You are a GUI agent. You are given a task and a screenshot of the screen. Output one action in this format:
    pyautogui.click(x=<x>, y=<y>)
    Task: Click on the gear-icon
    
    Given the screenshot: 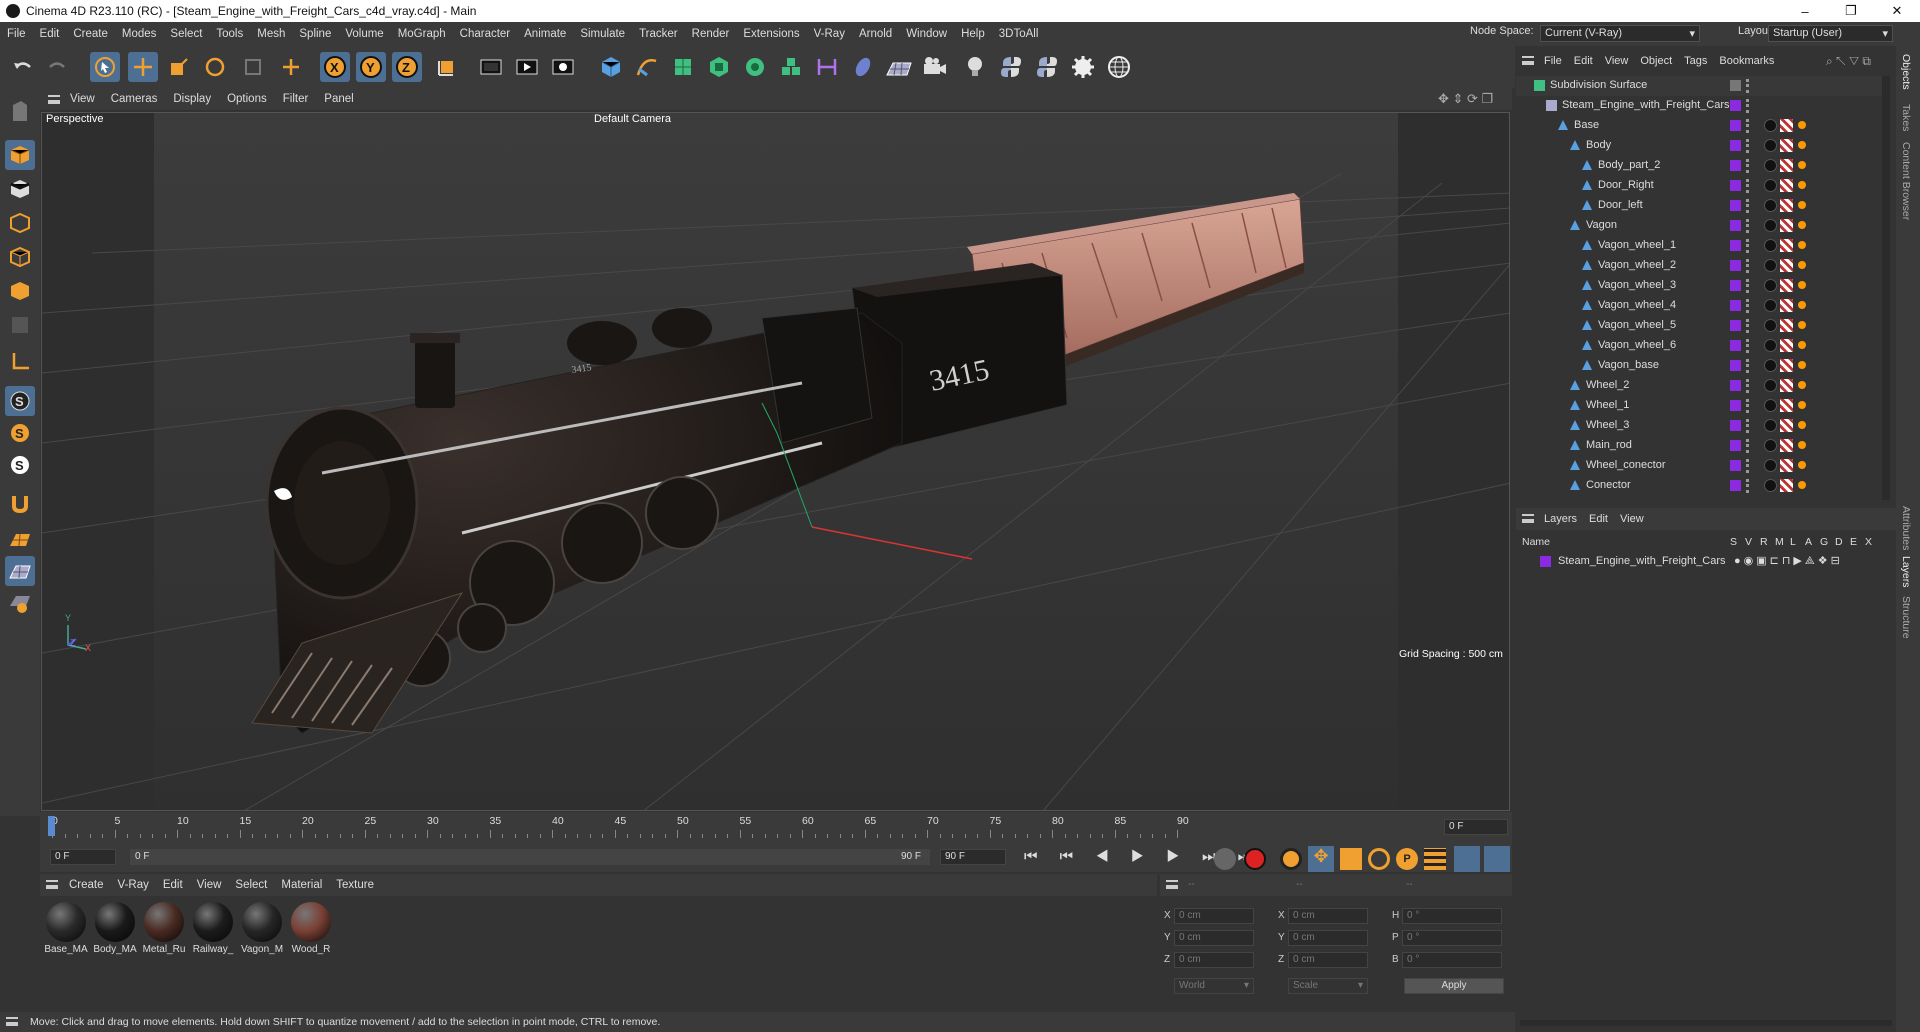 What is the action you would take?
    pyautogui.click(x=1083, y=67)
    